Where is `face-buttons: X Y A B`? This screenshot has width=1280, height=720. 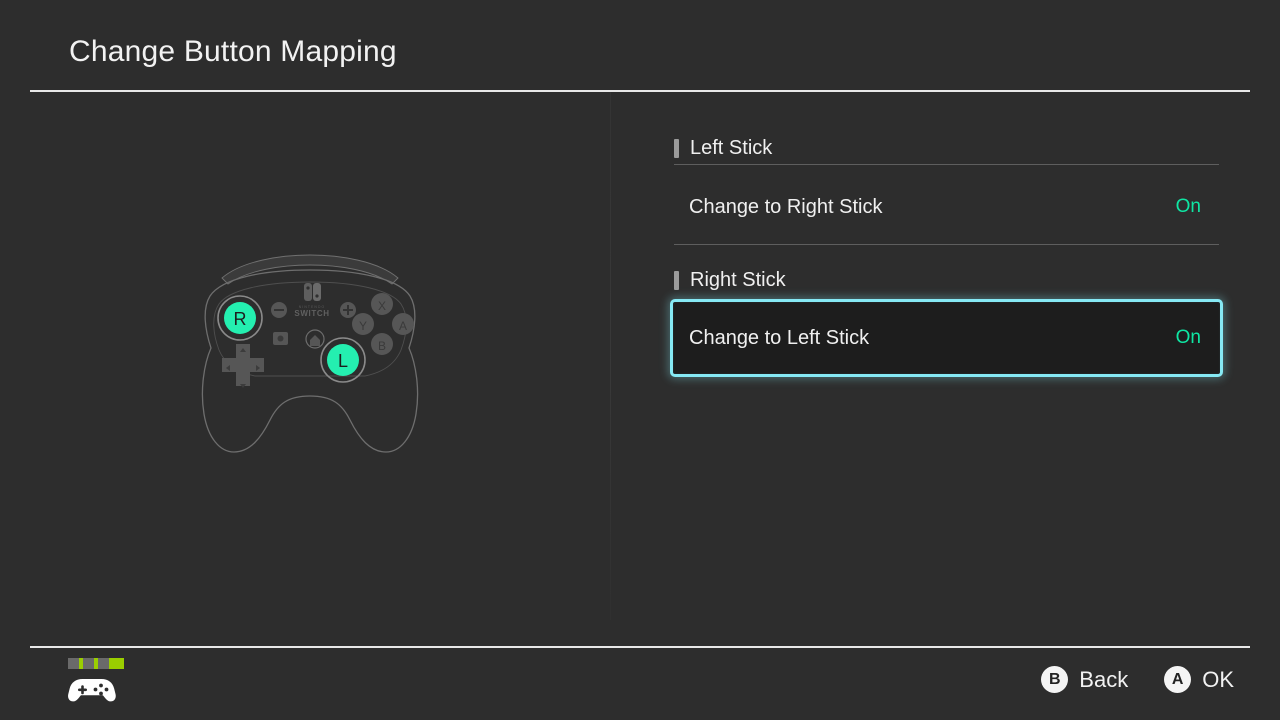 face-buttons: X Y A B is located at coordinates (383, 324).